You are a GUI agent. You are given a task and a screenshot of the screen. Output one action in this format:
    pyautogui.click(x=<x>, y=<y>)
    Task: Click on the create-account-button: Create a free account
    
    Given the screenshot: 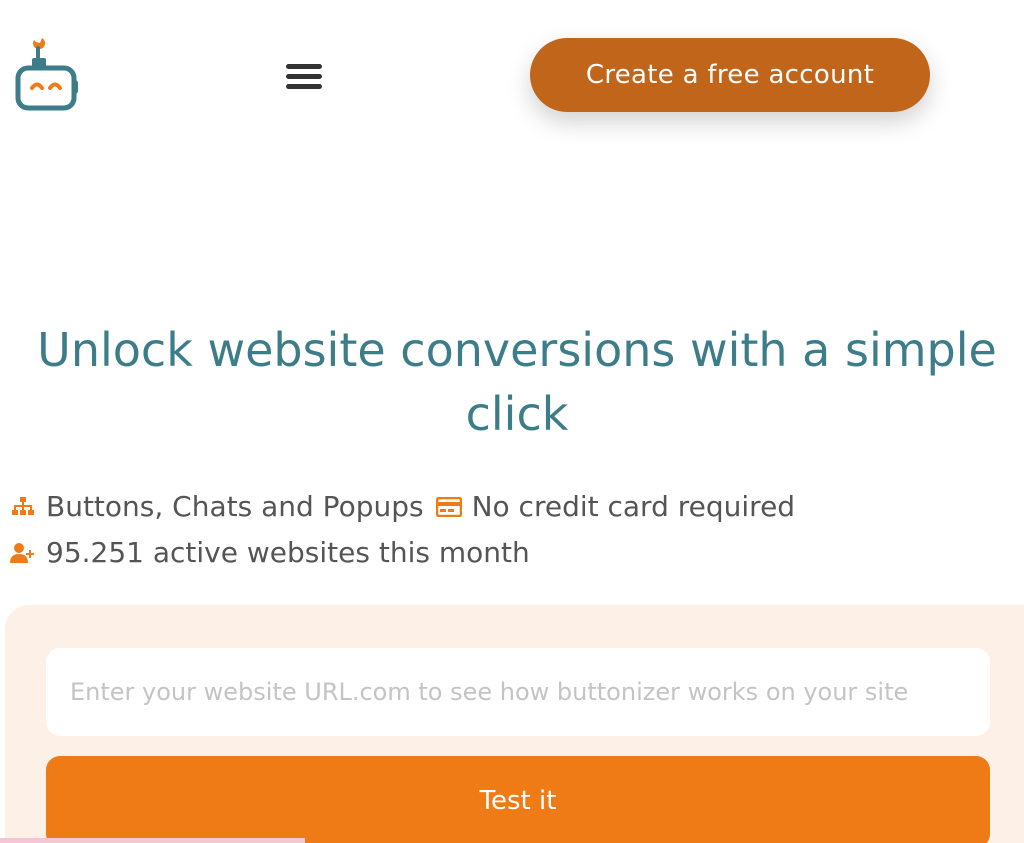 What is the action you would take?
    pyautogui.click(x=730, y=75)
    